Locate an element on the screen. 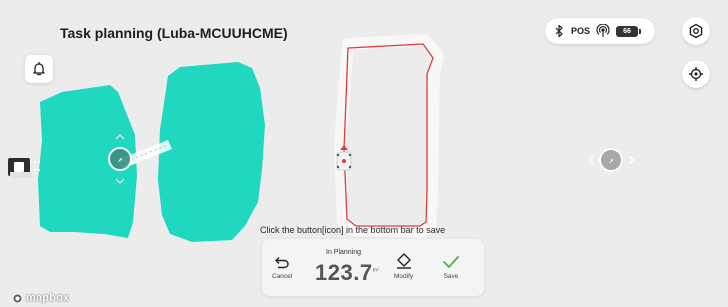 The height and width of the screenshot is (307, 728). modify-button: Modify is located at coordinates (403, 266).